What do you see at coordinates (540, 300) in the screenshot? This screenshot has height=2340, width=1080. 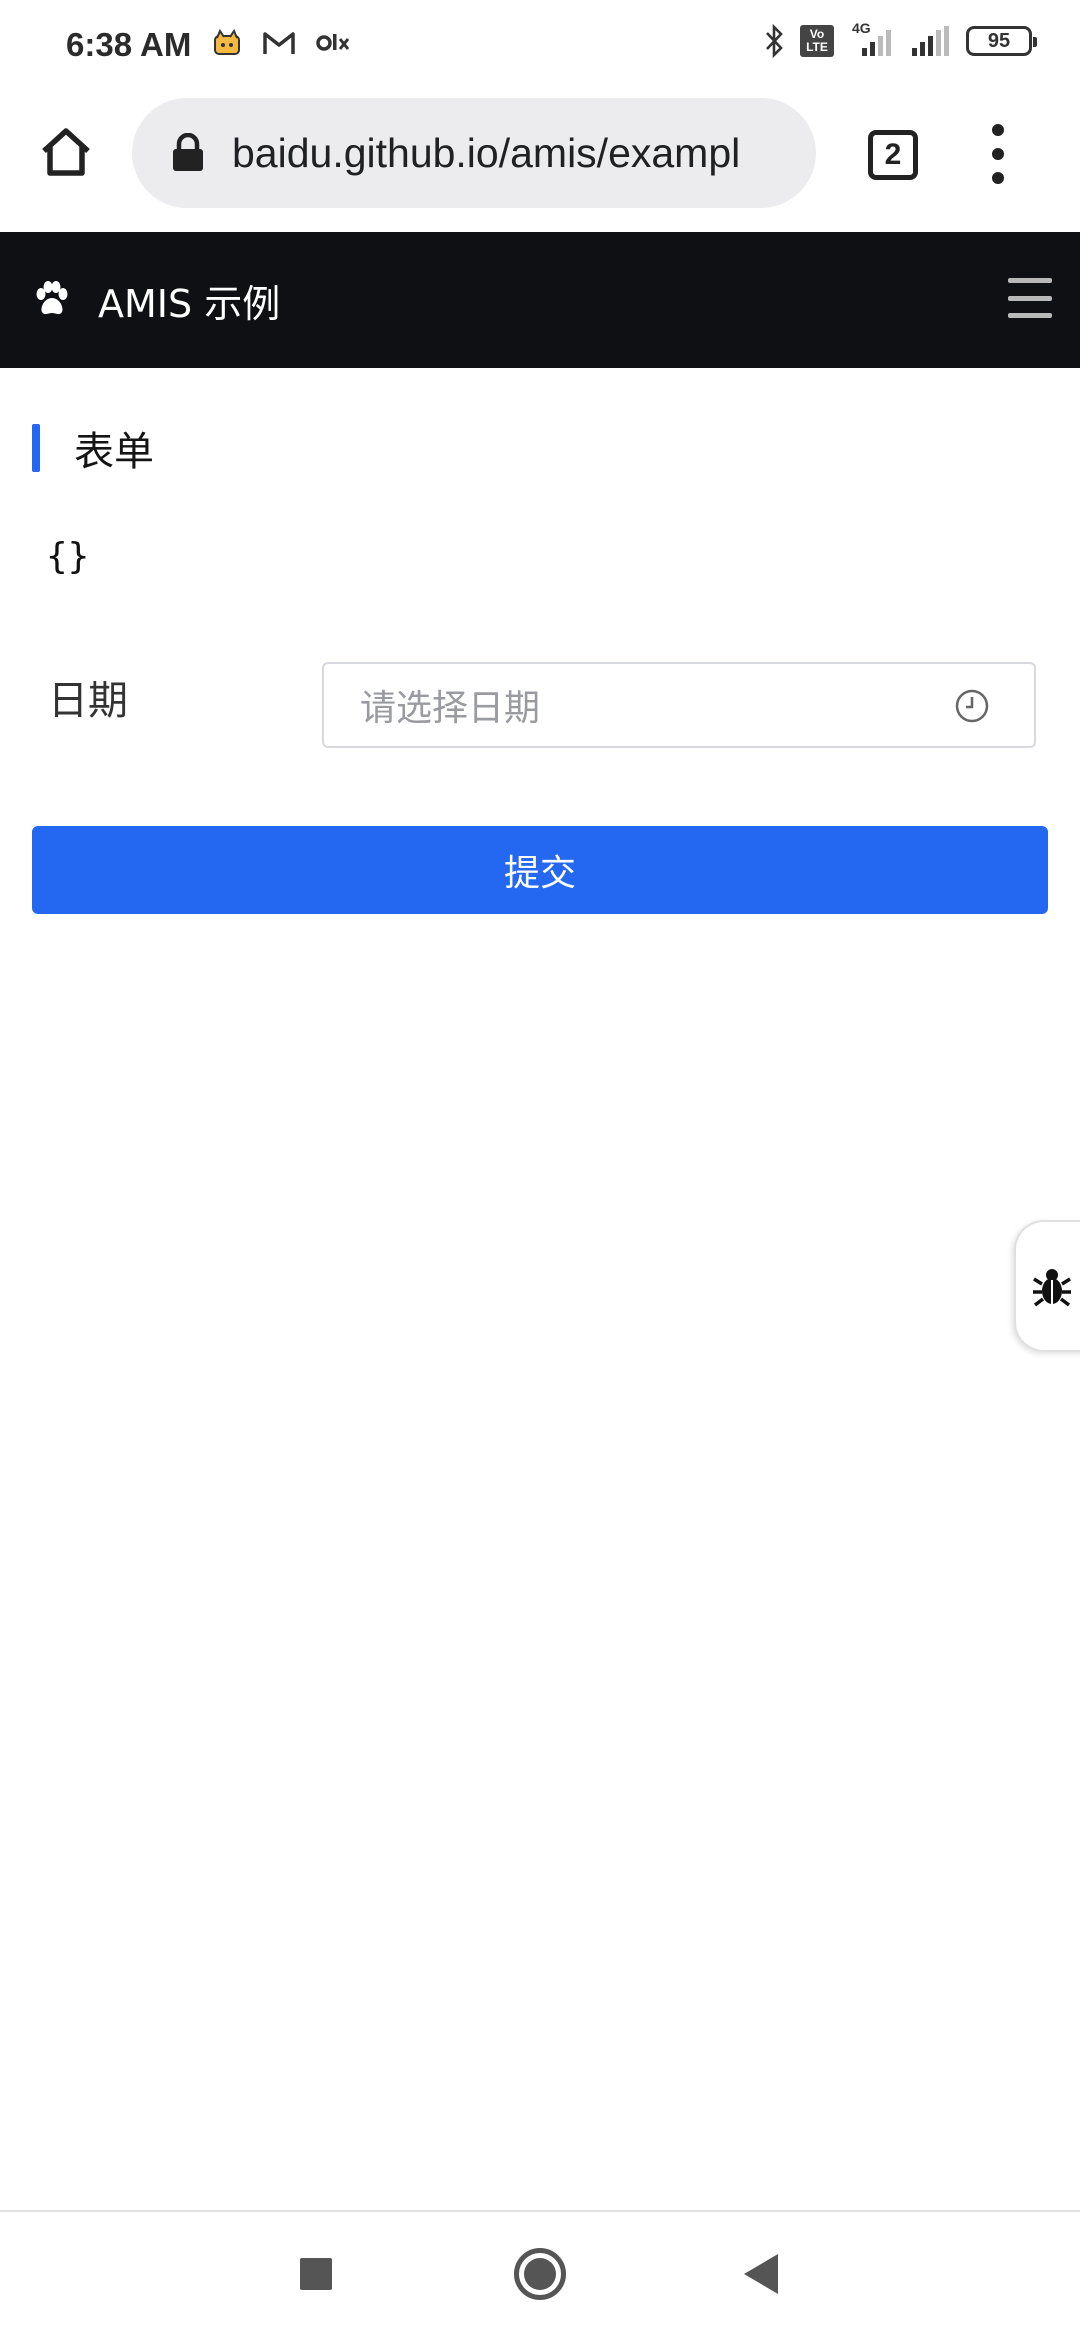 I see `app-header: AMIS 示例` at bounding box center [540, 300].